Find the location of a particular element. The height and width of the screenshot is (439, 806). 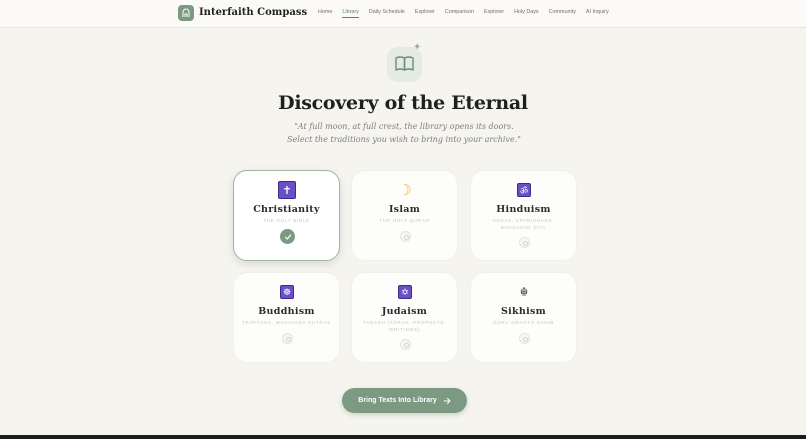

nav-link-comparison: Comparison is located at coordinates (459, 12).